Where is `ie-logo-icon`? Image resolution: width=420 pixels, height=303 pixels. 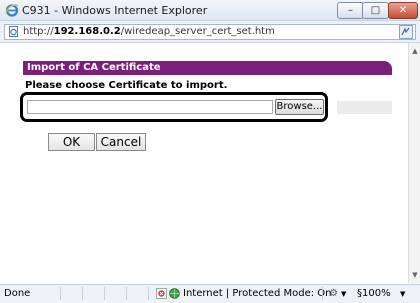 ie-logo-icon is located at coordinates (12, 10).